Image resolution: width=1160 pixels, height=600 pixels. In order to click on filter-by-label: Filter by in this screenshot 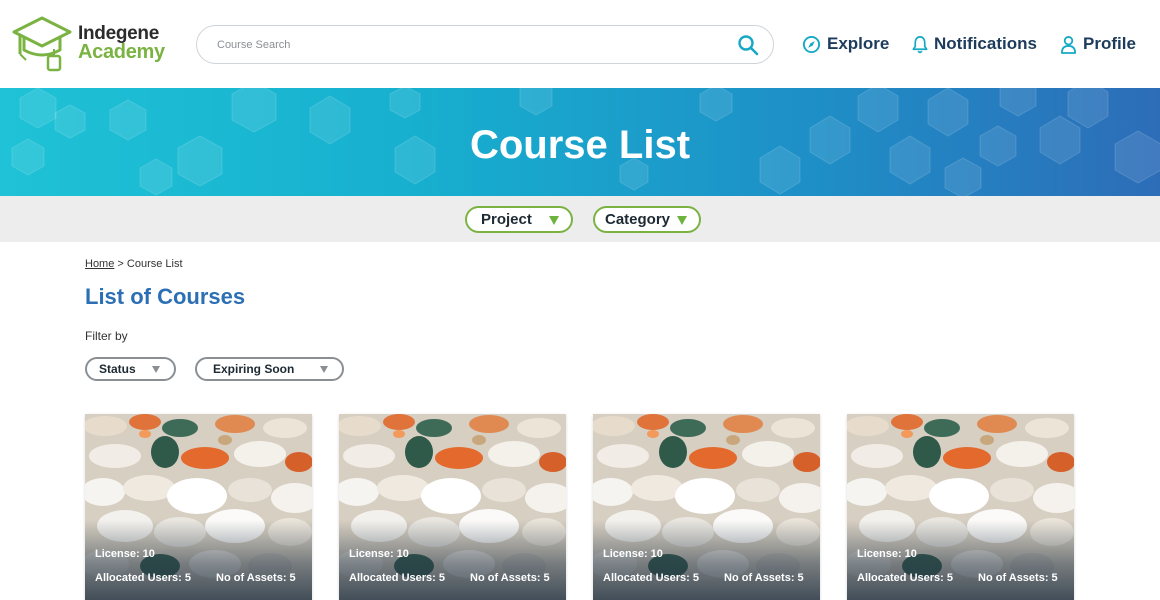, I will do `click(106, 336)`.